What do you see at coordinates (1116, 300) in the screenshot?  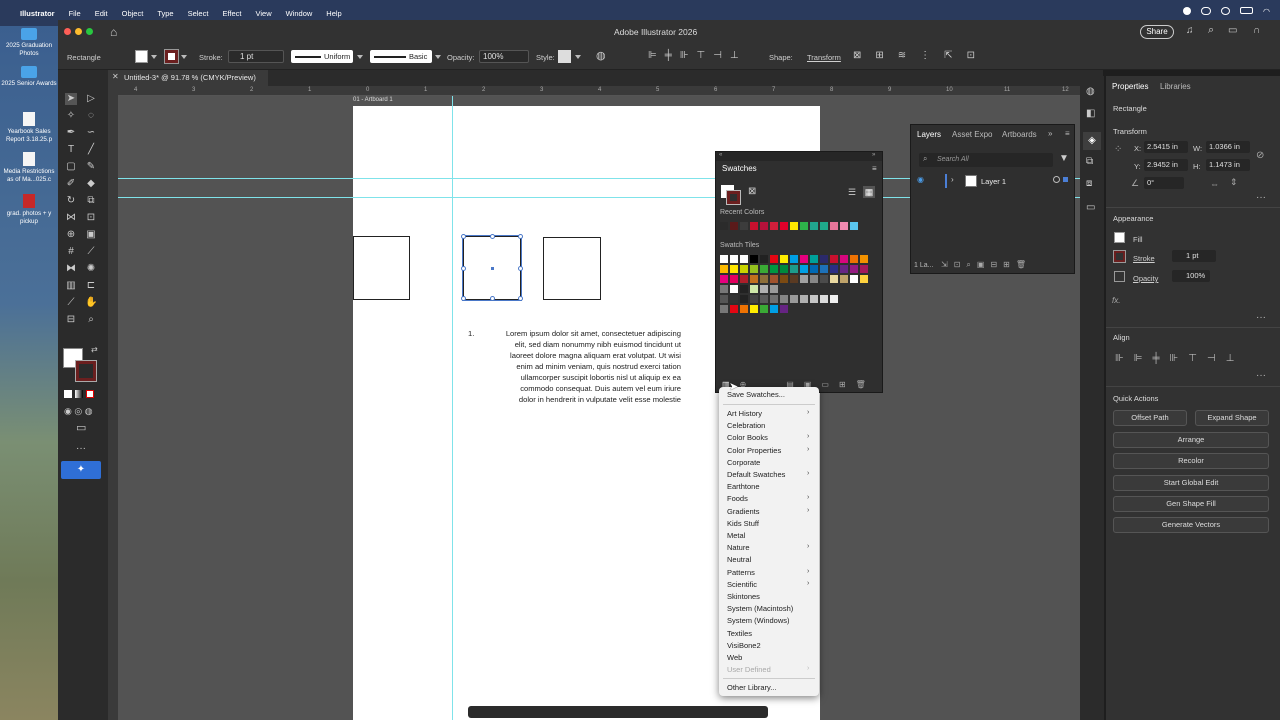 I see `fx-button: fx.` at bounding box center [1116, 300].